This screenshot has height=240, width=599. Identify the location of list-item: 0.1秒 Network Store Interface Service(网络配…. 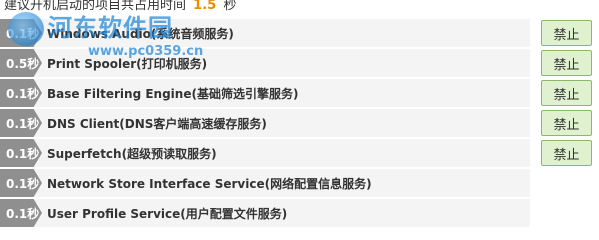
(299, 183).